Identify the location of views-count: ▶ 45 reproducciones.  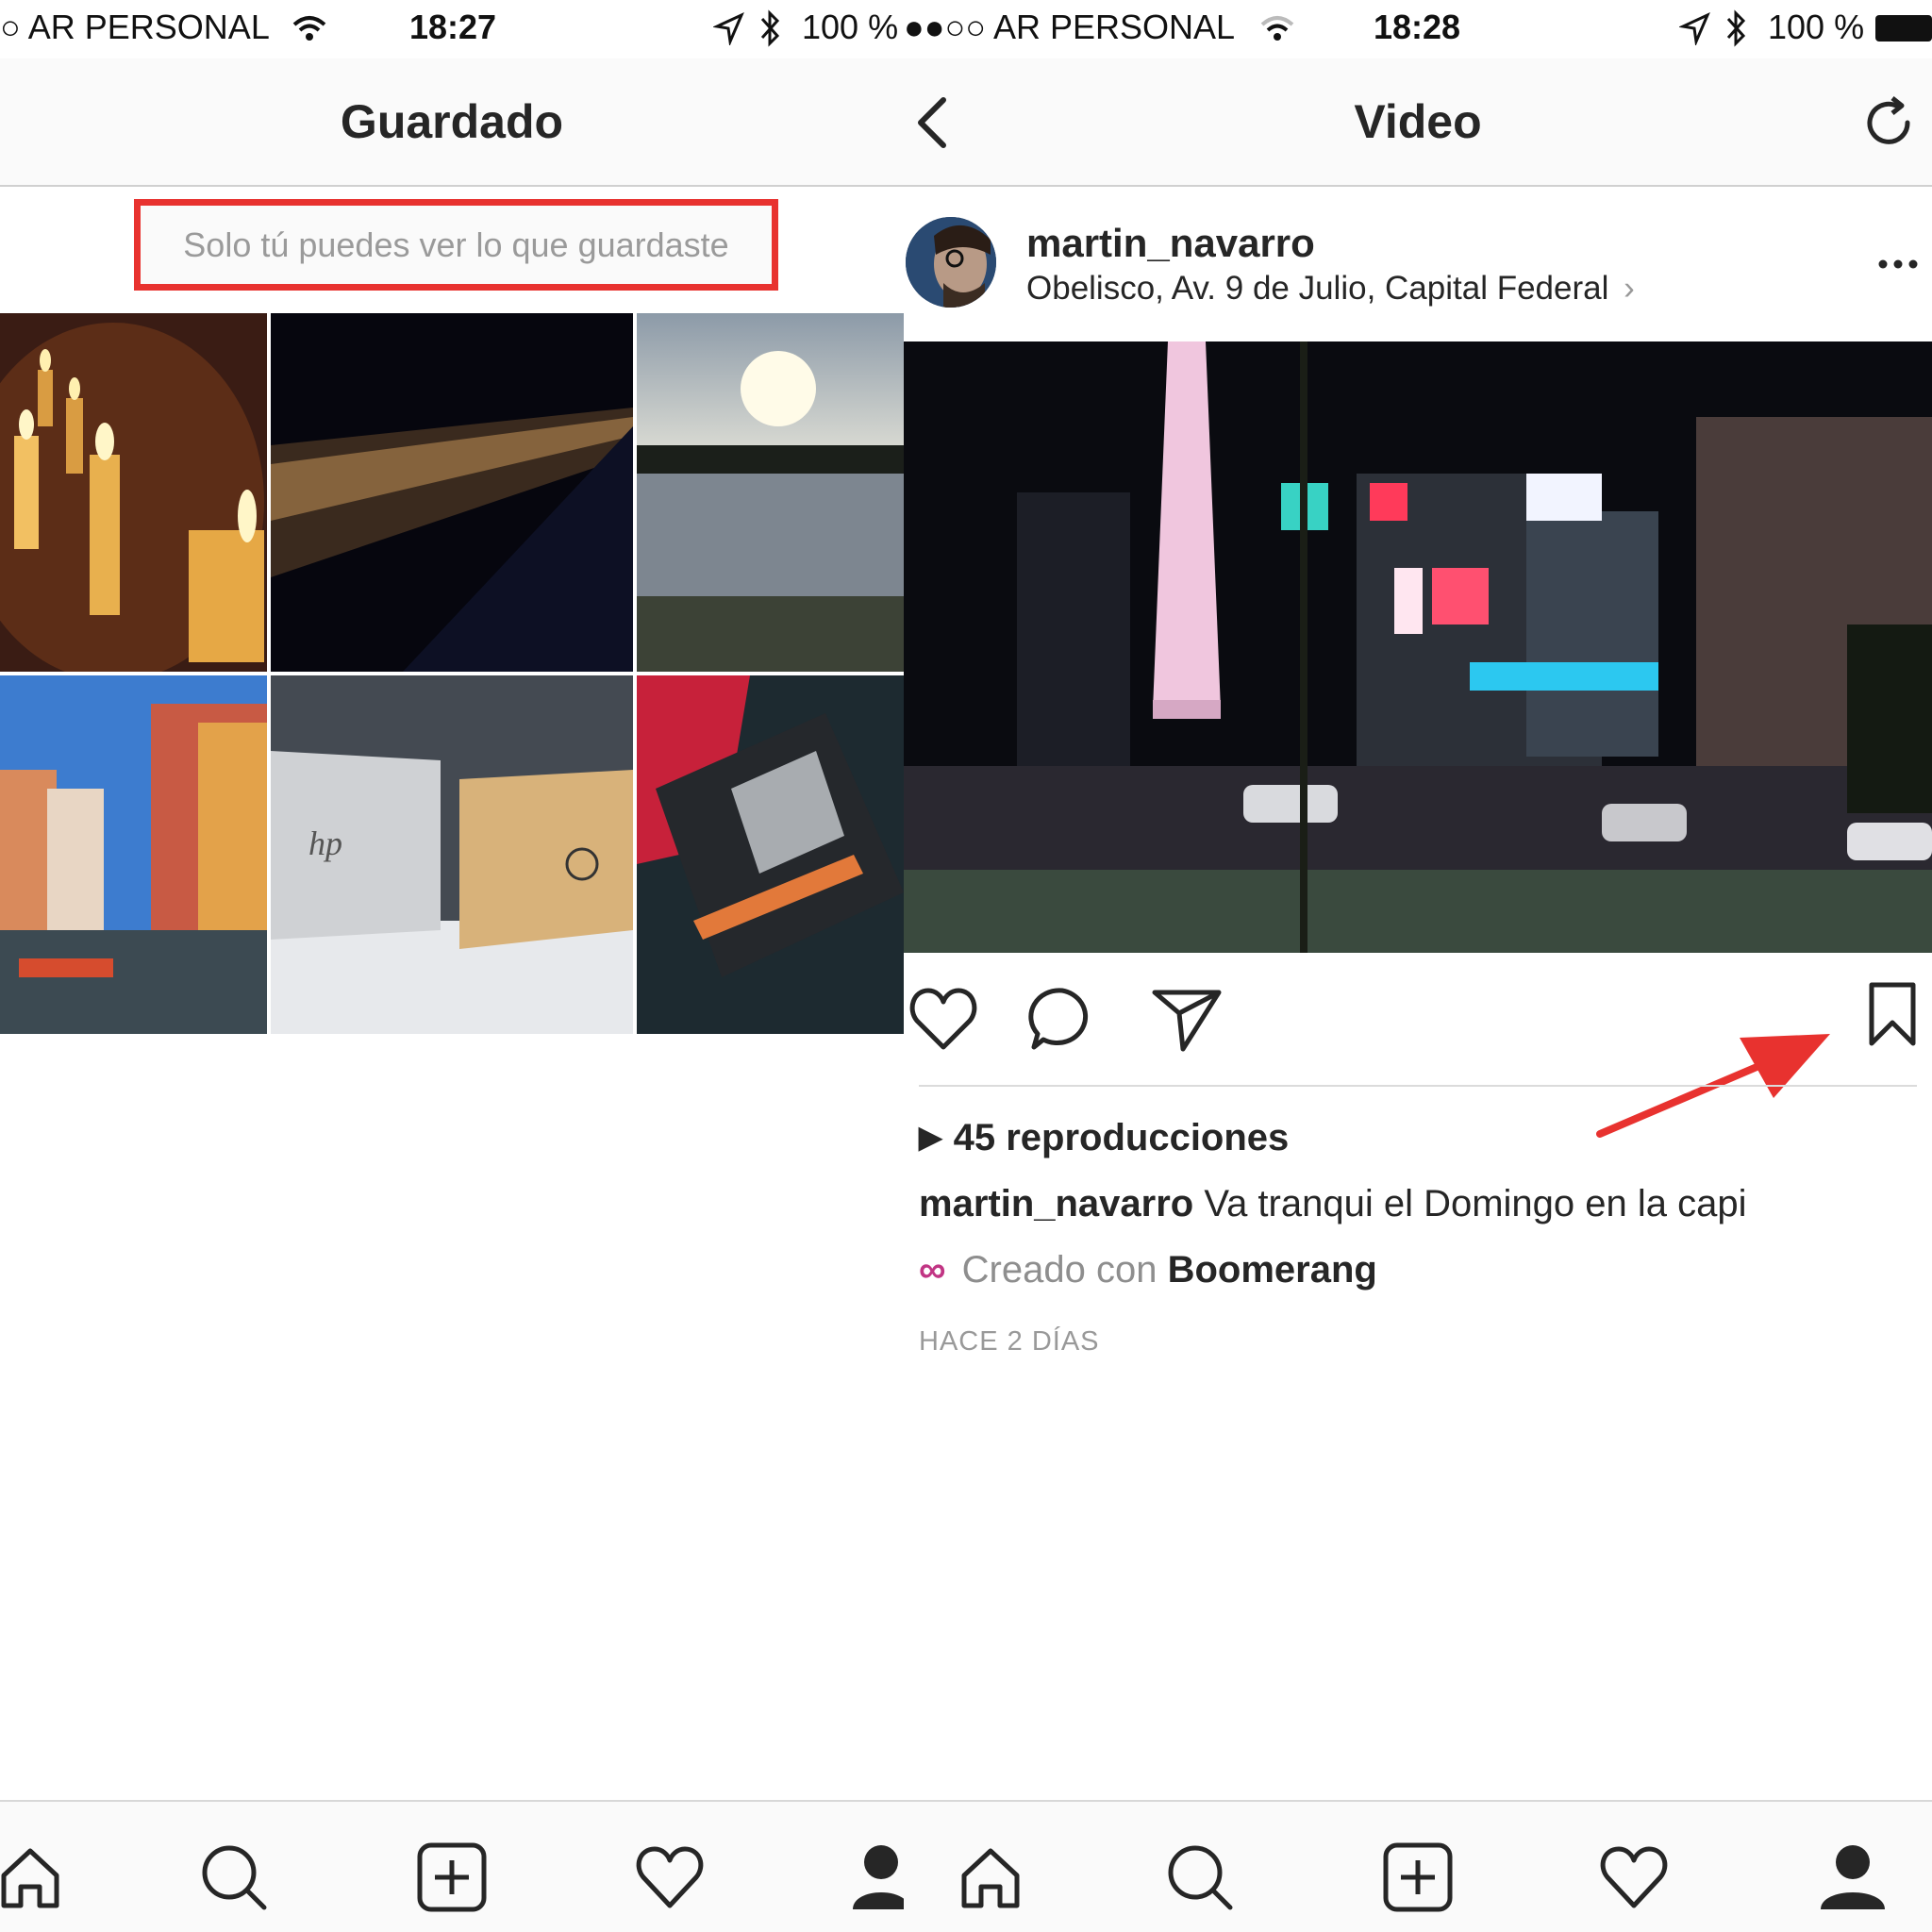
(1104, 1138).